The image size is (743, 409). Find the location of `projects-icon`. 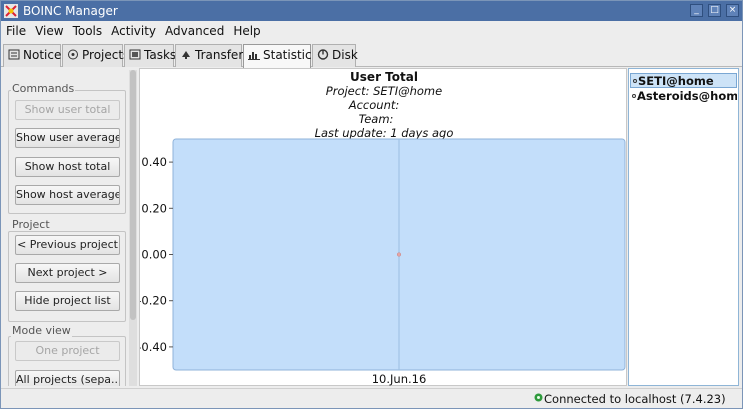

projects-icon is located at coordinates (73, 54).